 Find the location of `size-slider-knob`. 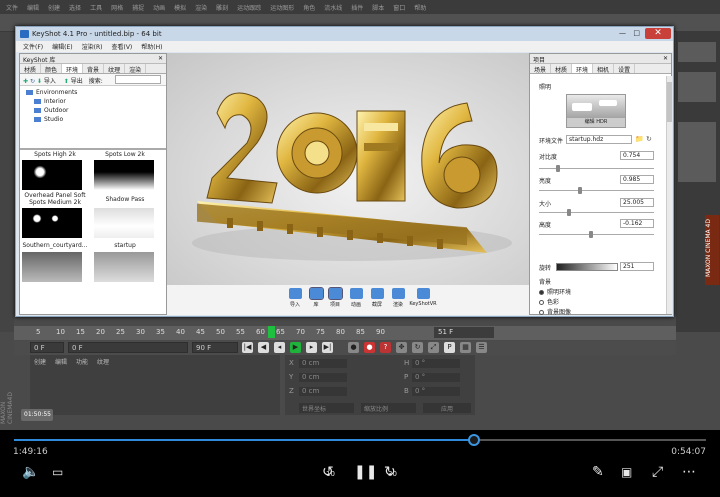

size-slider-knob is located at coordinates (568, 212).